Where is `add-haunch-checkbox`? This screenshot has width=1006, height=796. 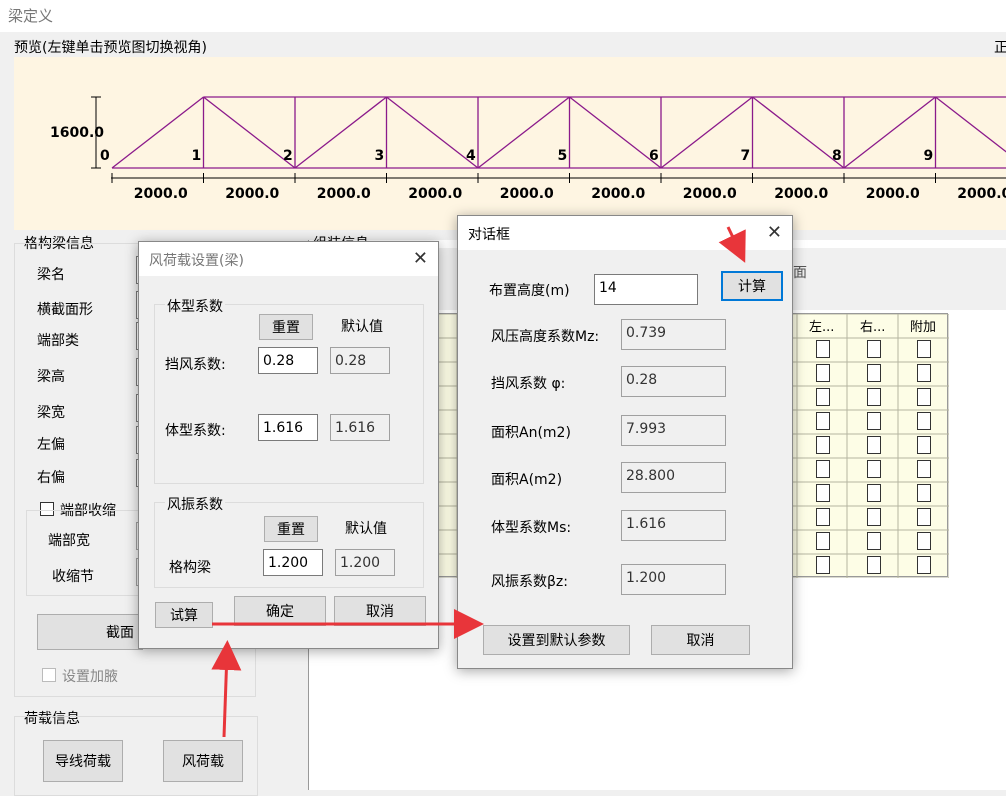
add-haunch-checkbox is located at coordinates (49, 675).